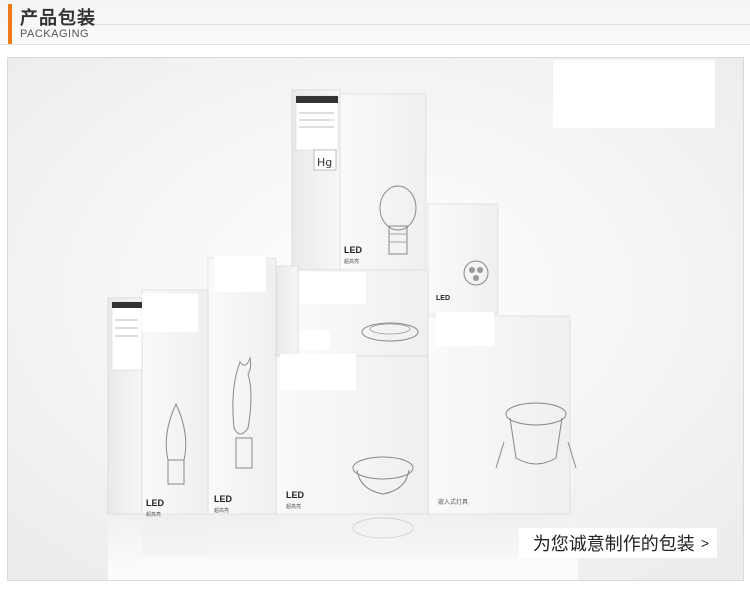 The image size is (750, 600). I want to click on caption-text: 为您诚意制作的包装, so click(613, 544).